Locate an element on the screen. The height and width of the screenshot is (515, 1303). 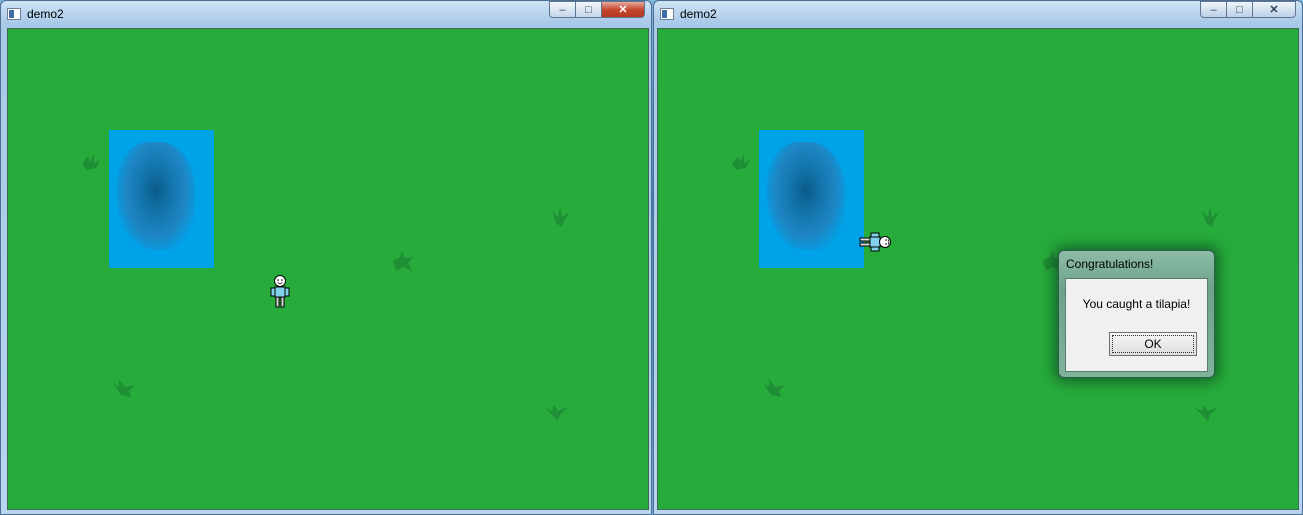
dialog-body: You caught a tilapia! OK is located at coordinates (1136, 325).